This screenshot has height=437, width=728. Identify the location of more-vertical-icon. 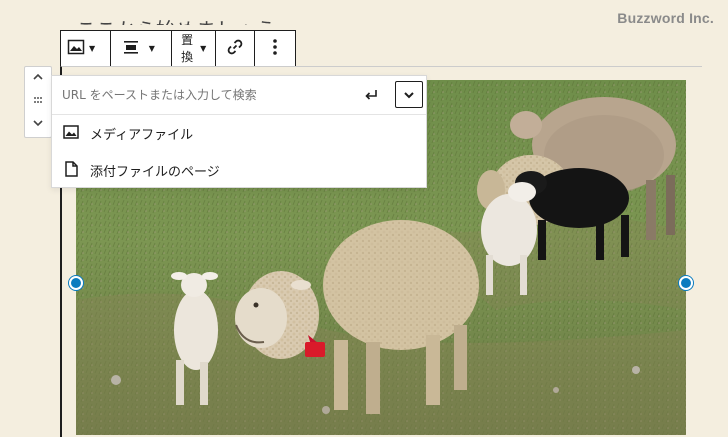
(275, 49).